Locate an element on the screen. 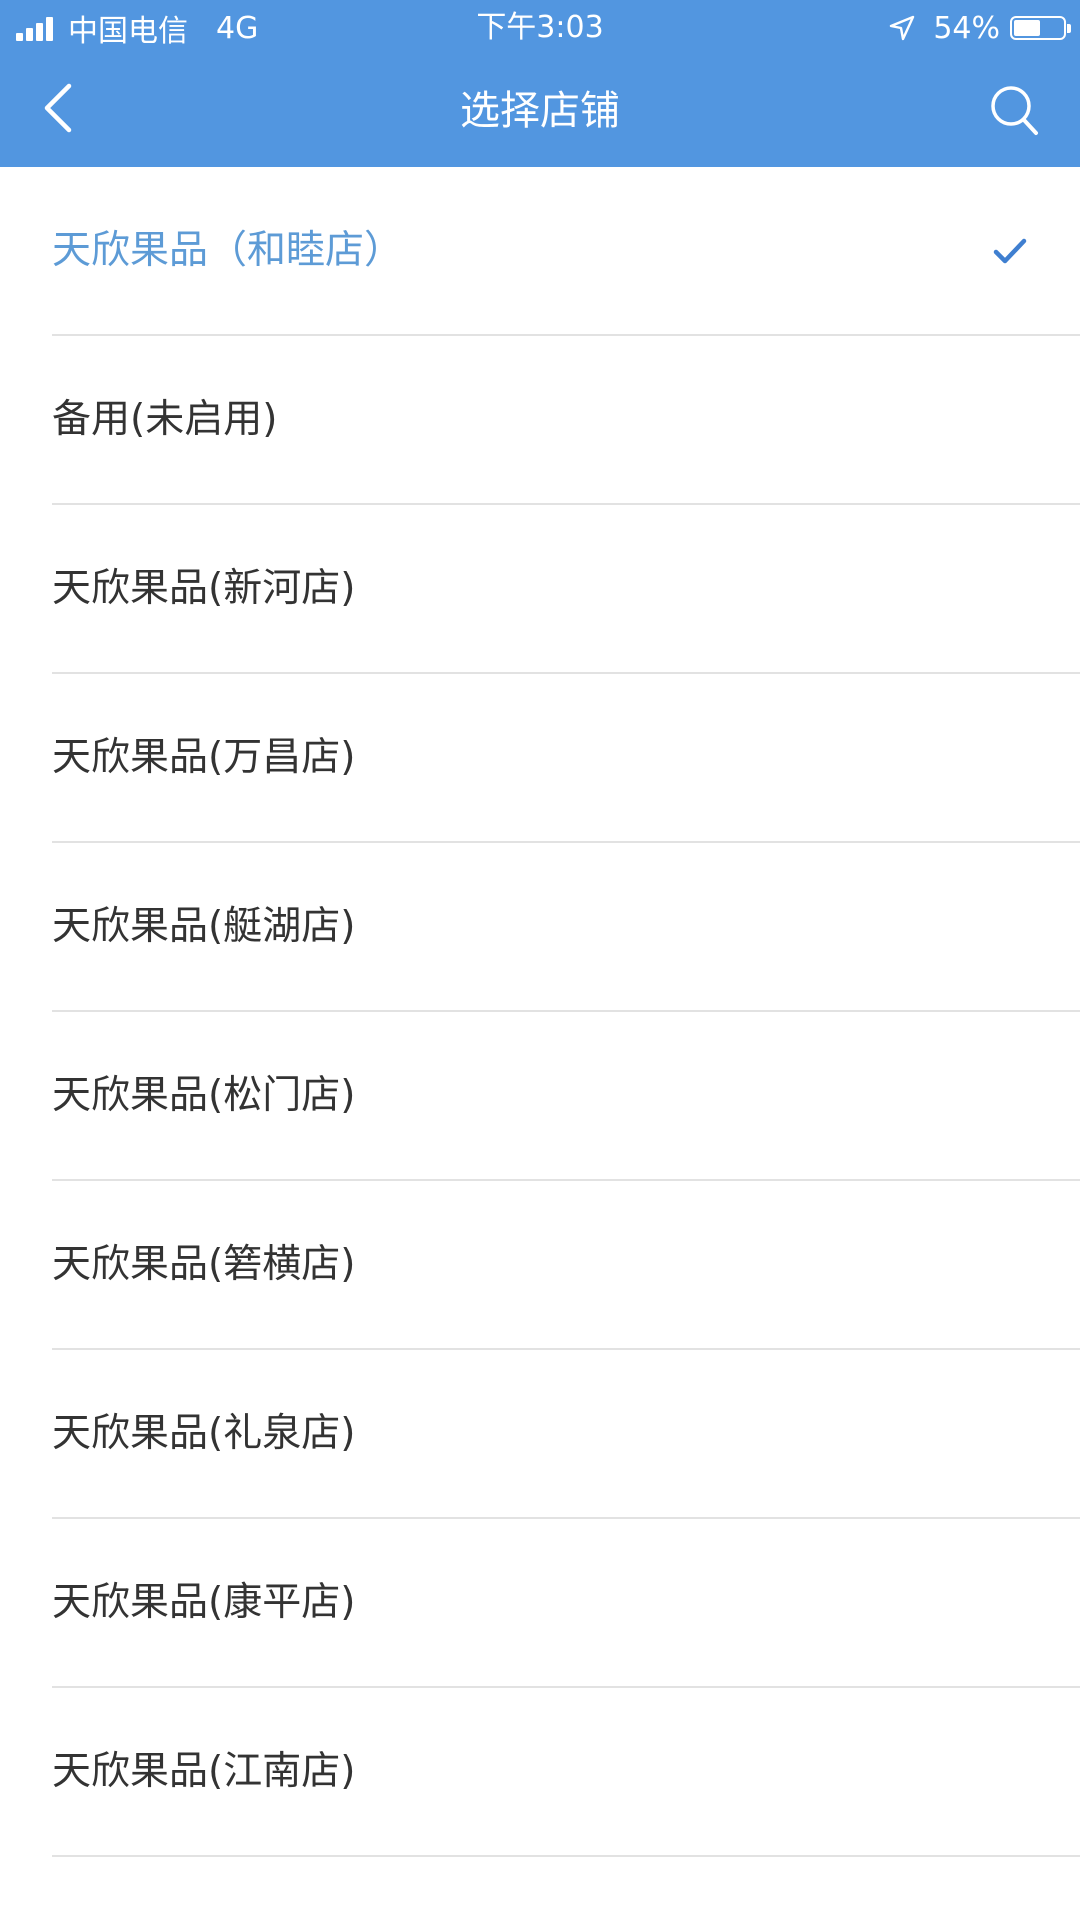  top-bar: 中国电信 4G 下午3:03 54% 选择店铺 is located at coordinates (540, 83).